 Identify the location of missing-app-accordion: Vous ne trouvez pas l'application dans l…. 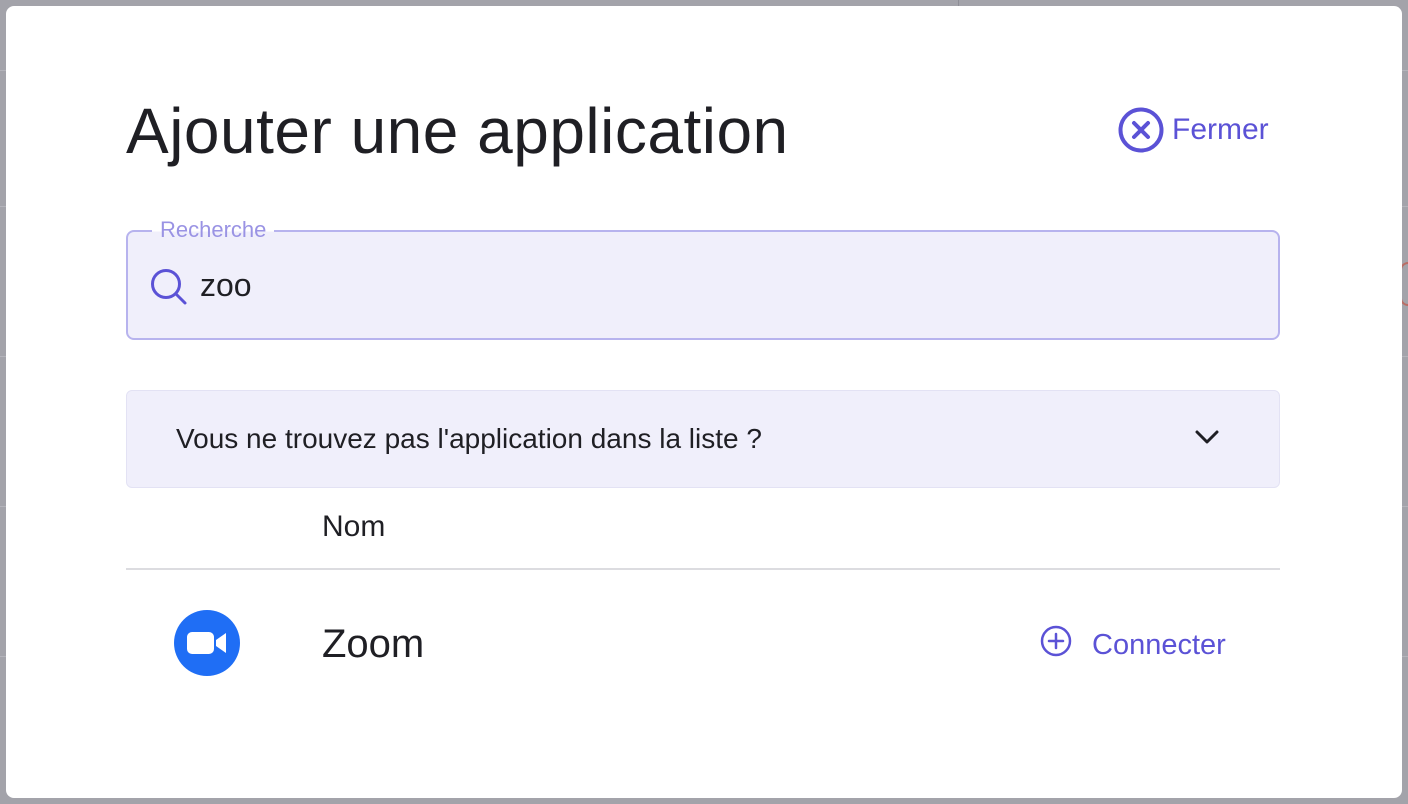
(703, 439).